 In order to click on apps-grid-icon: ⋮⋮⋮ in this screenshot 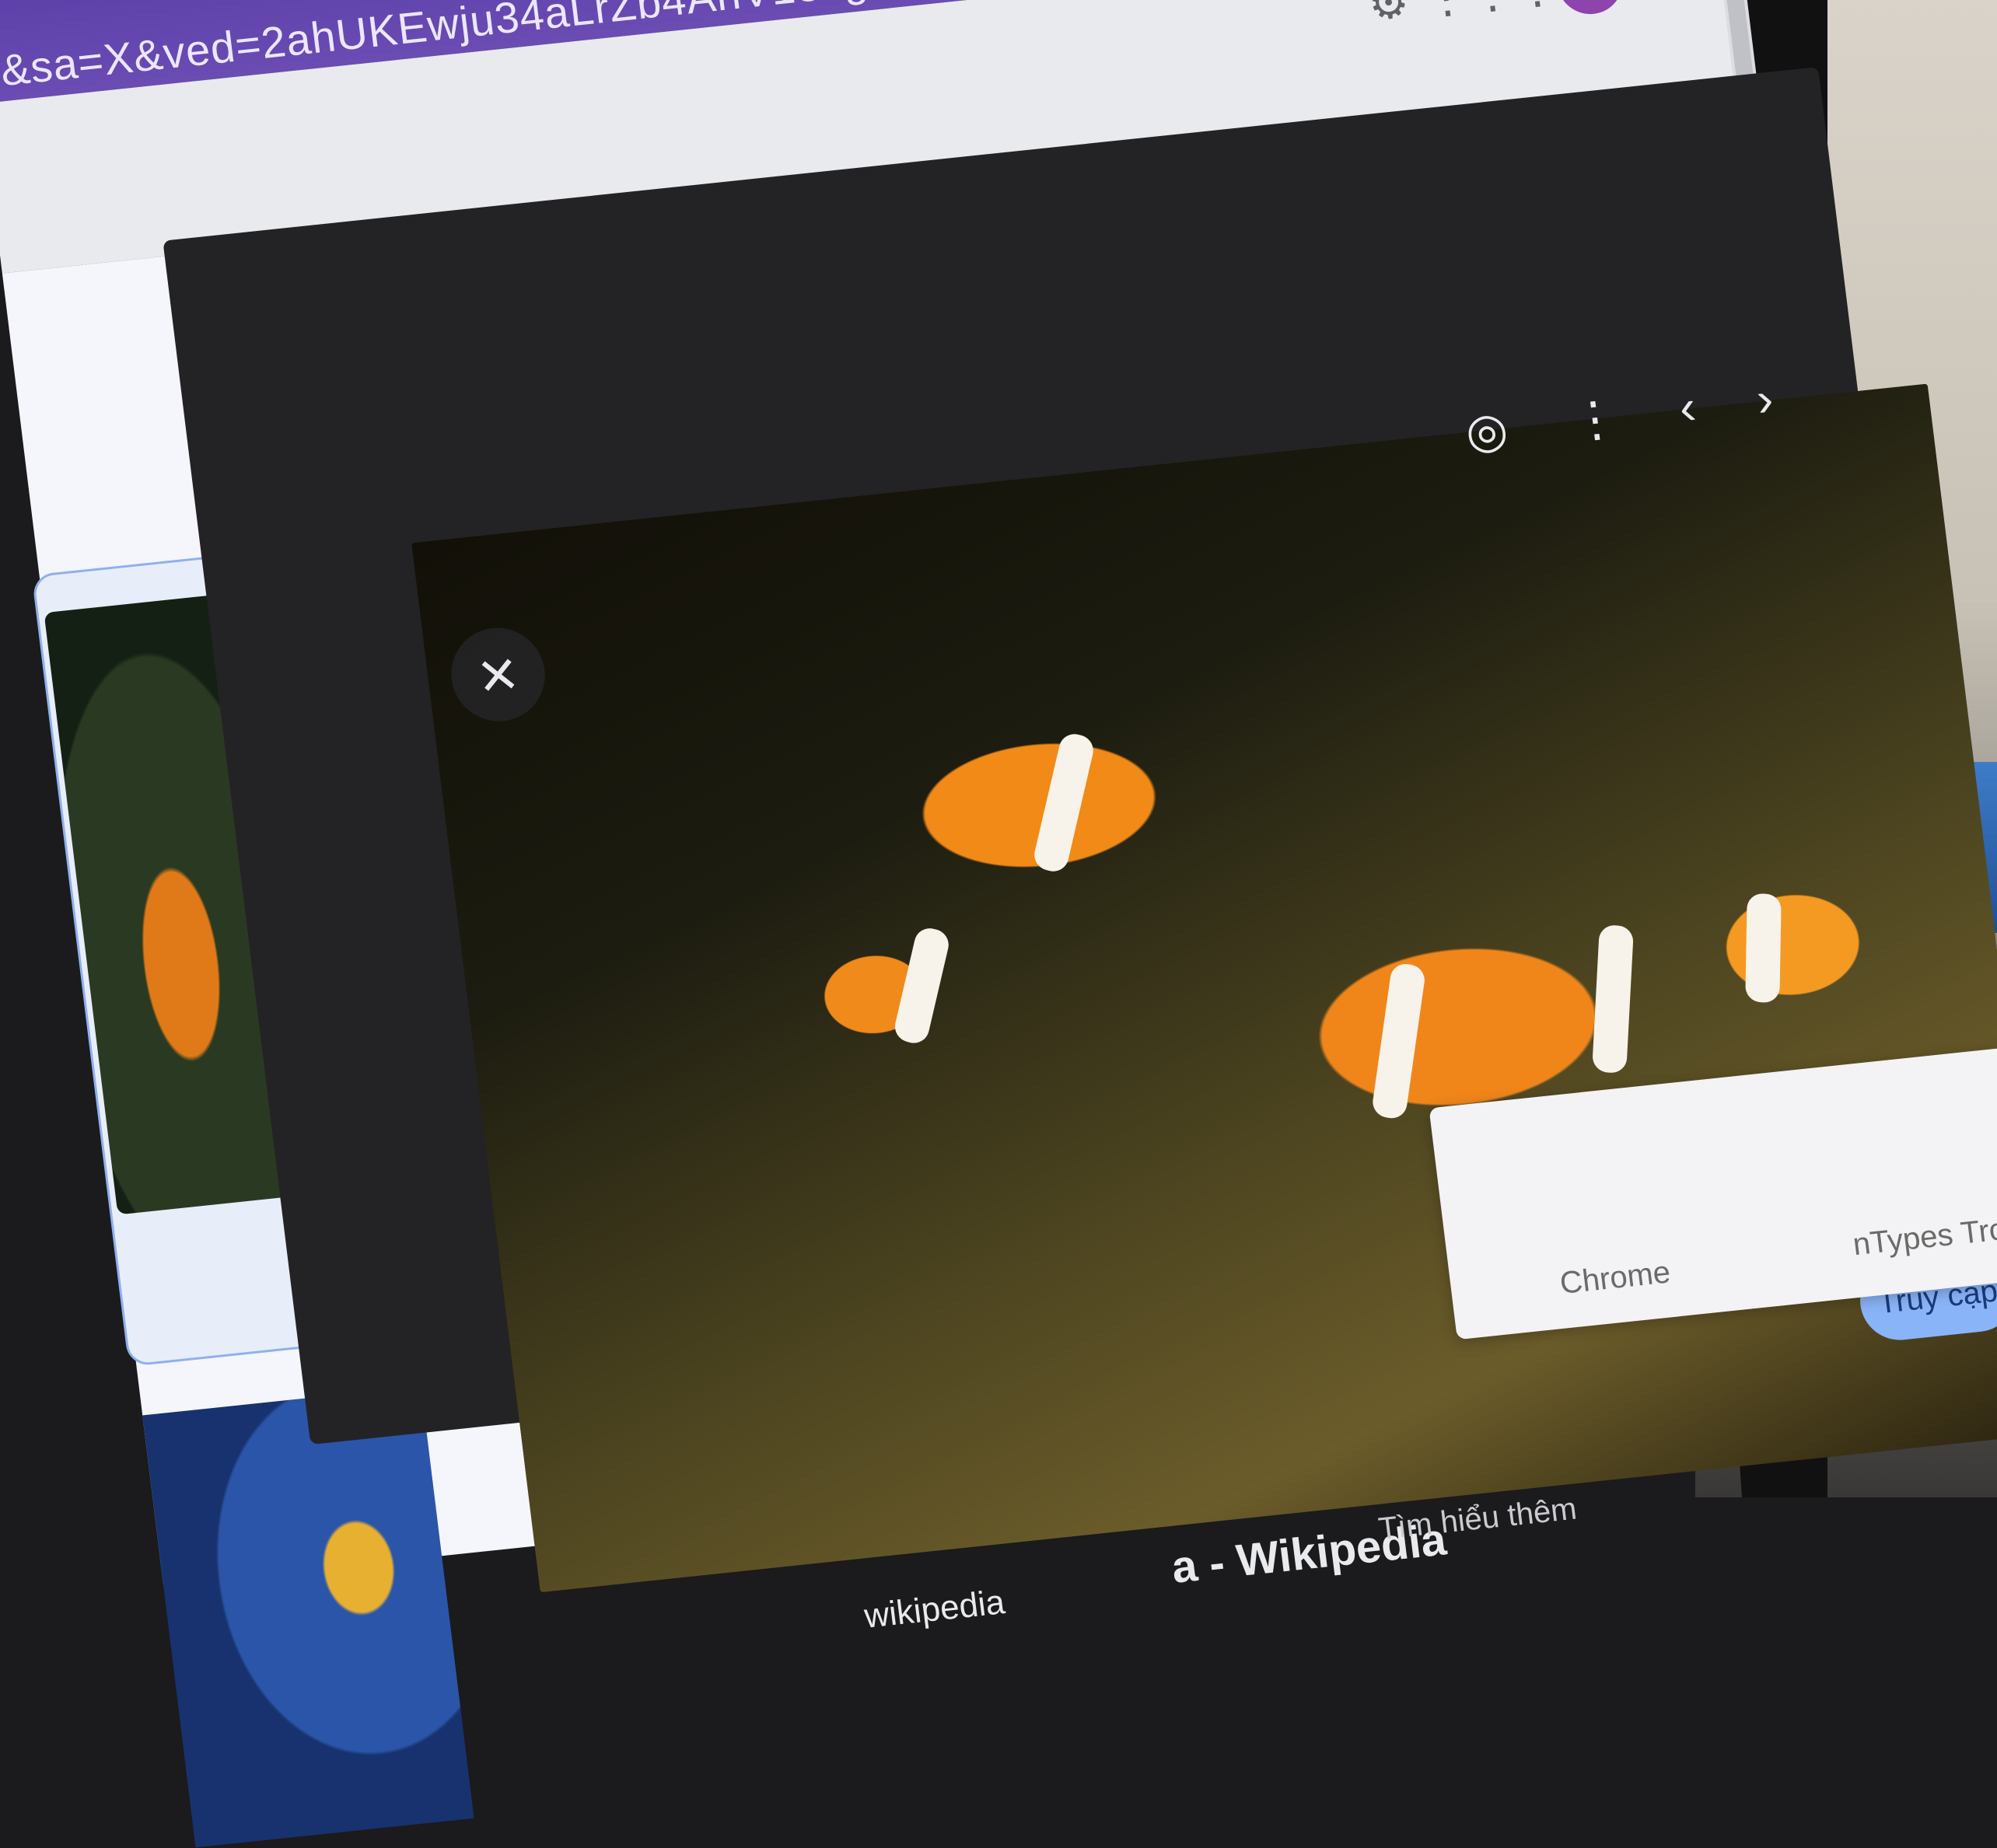, I will do `click(1491, 12)`.